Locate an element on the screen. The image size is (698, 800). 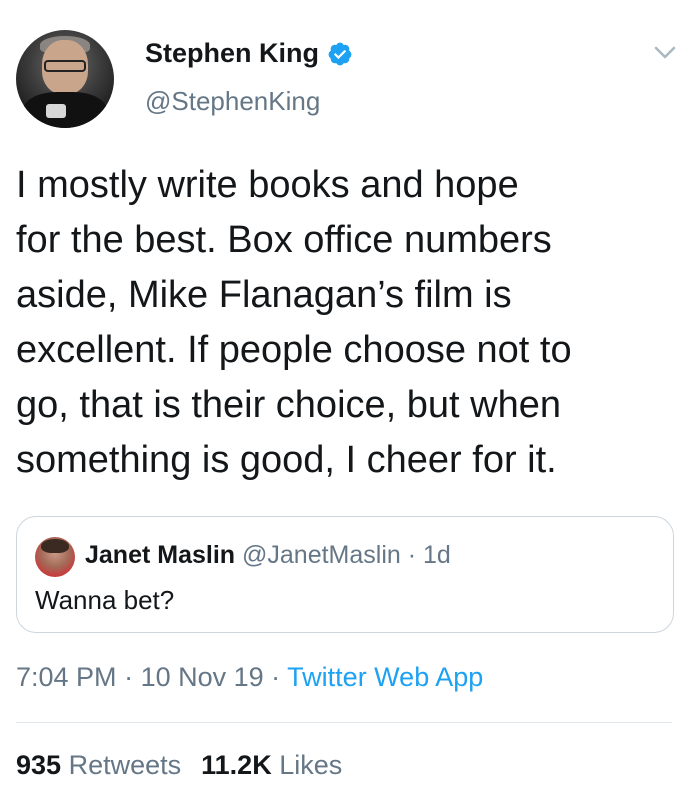
divider is located at coordinates (344, 722).